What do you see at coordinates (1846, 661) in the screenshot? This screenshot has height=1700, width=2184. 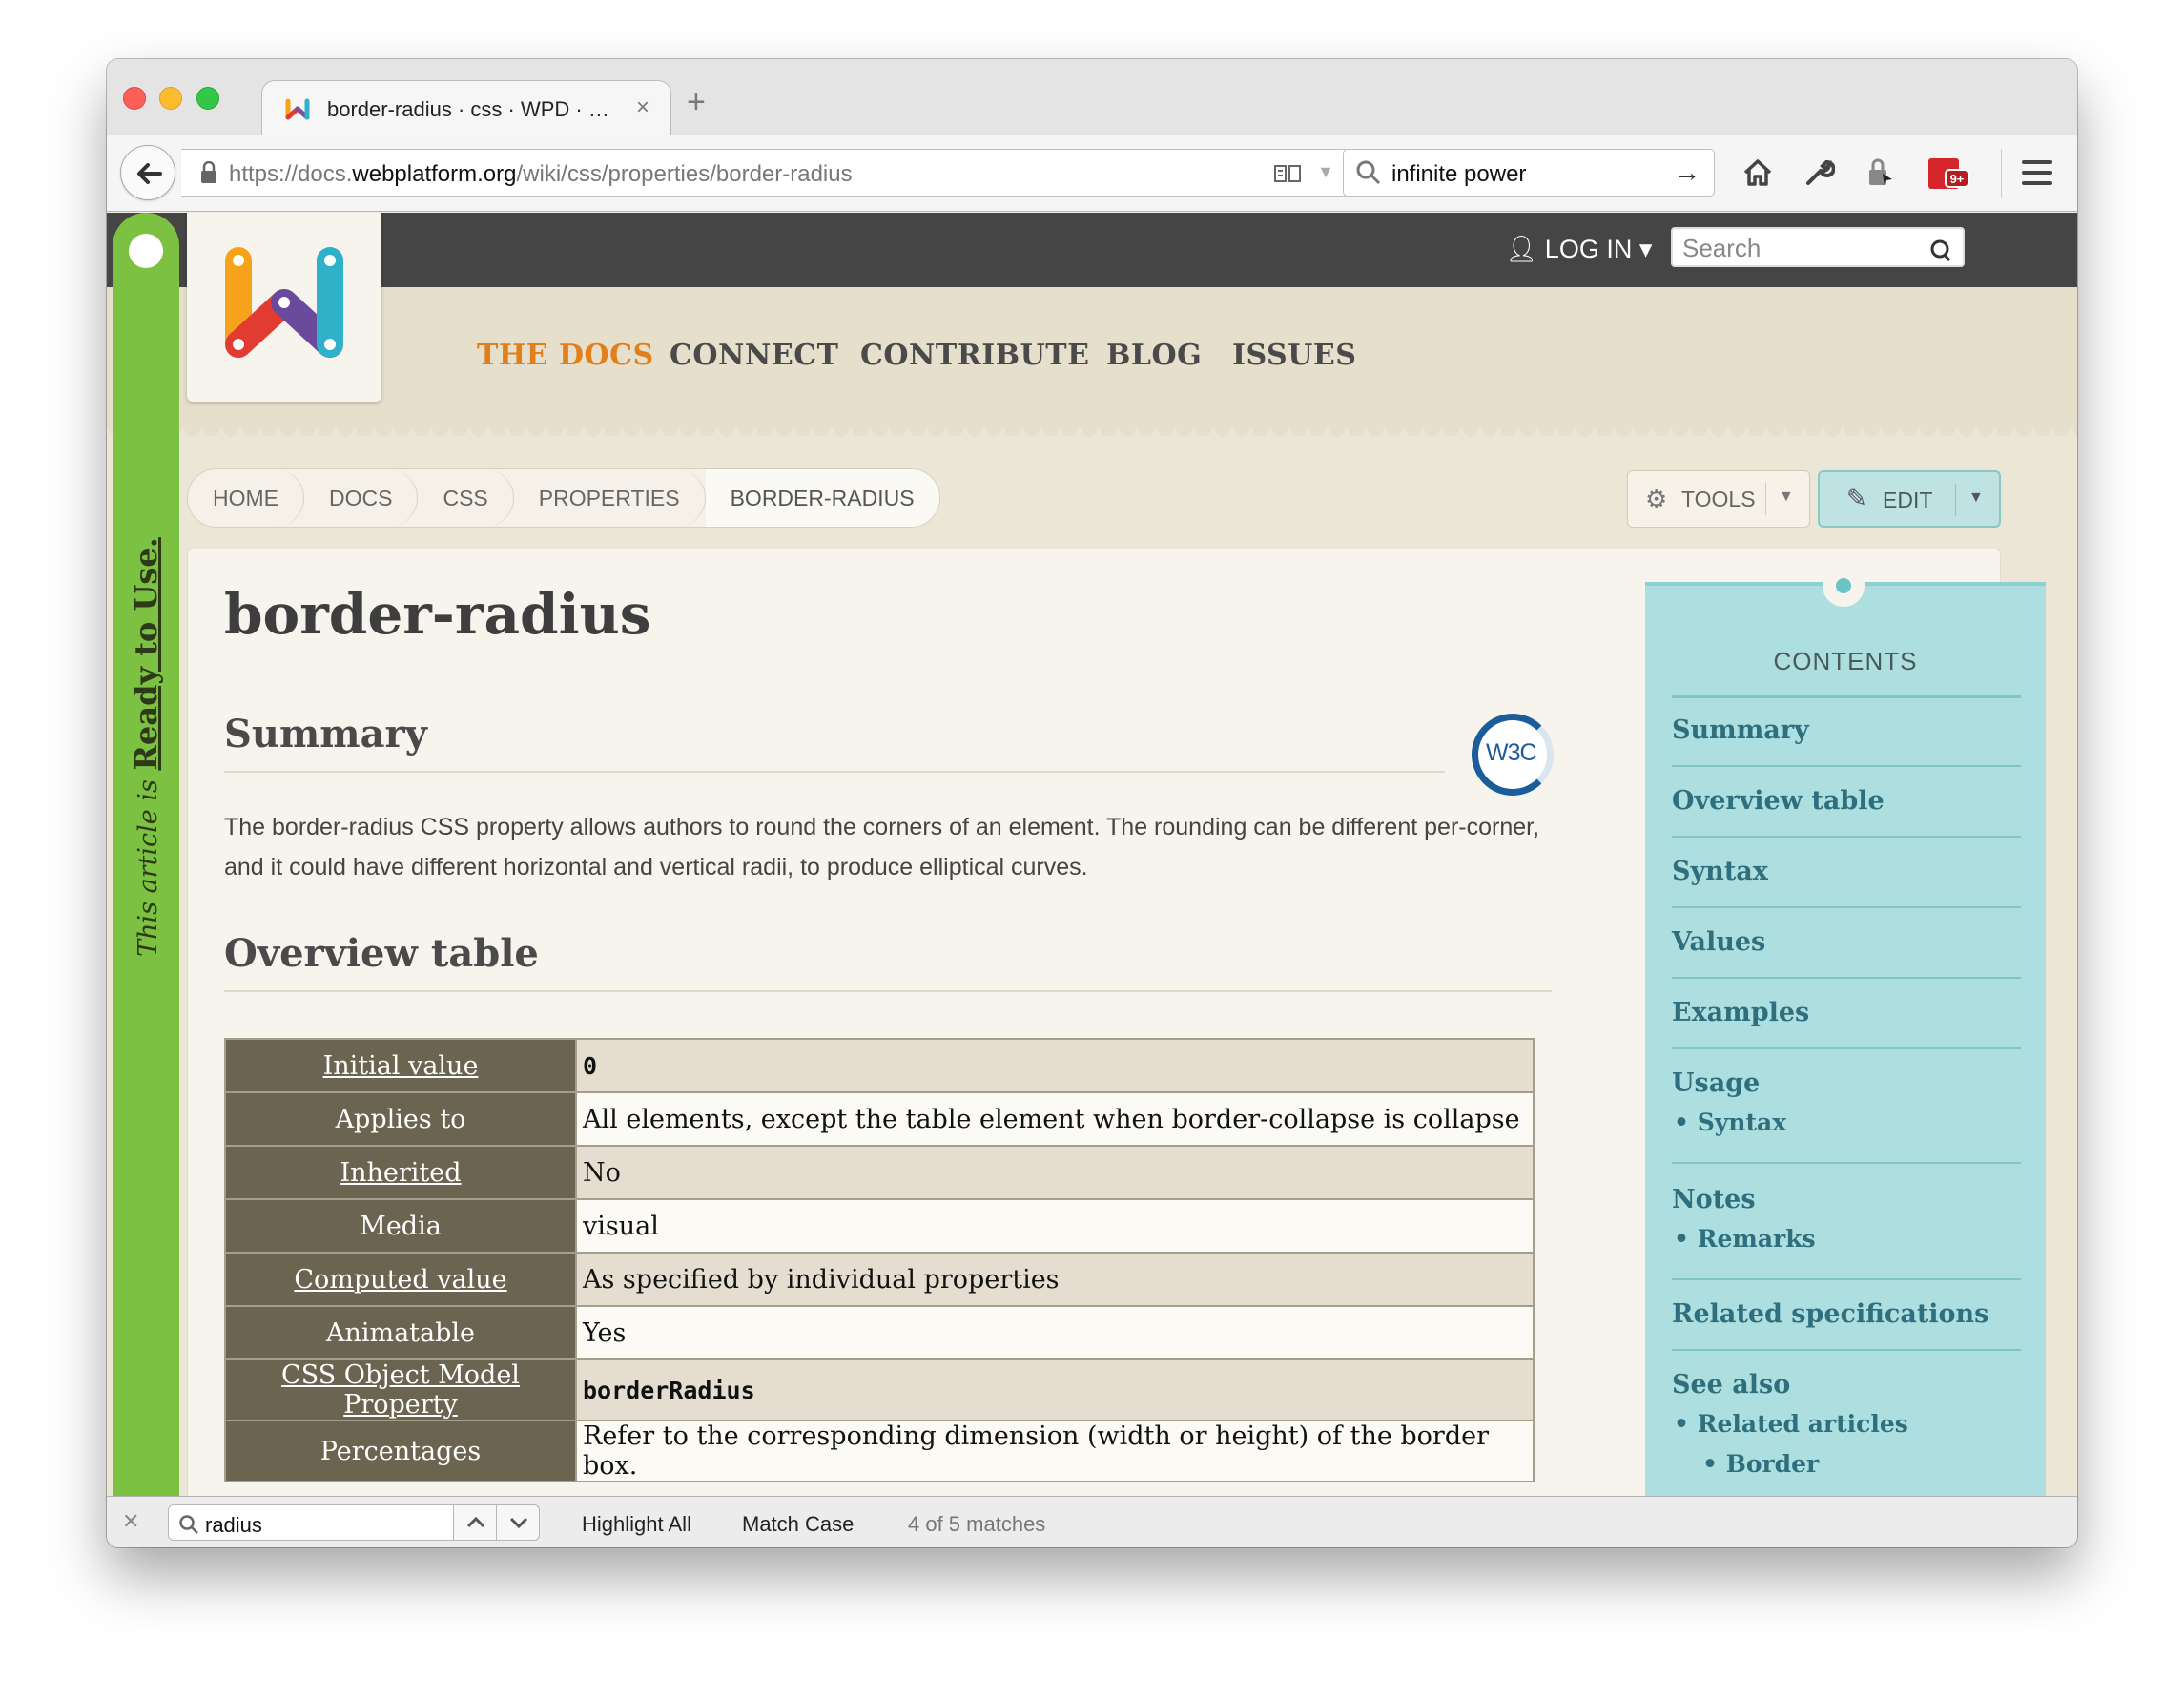 I see `toc-heading: CONTENTS` at bounding box center [1846, 661].